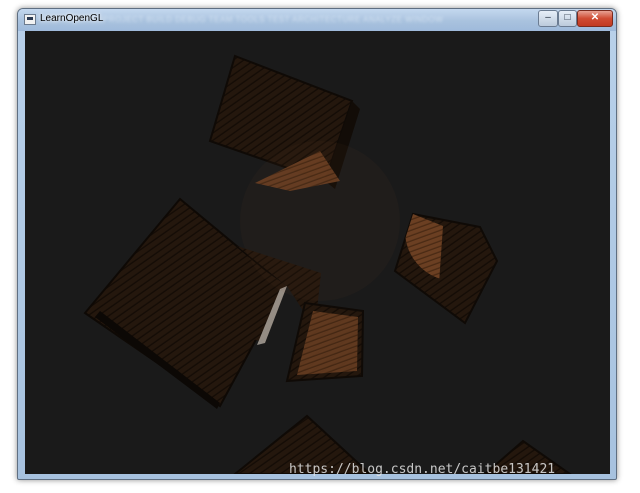 This screenshot has height=493, width=640. I want to click on watermark-text: https://blog.csdn.net/caitbe131421, so click(422, 469).